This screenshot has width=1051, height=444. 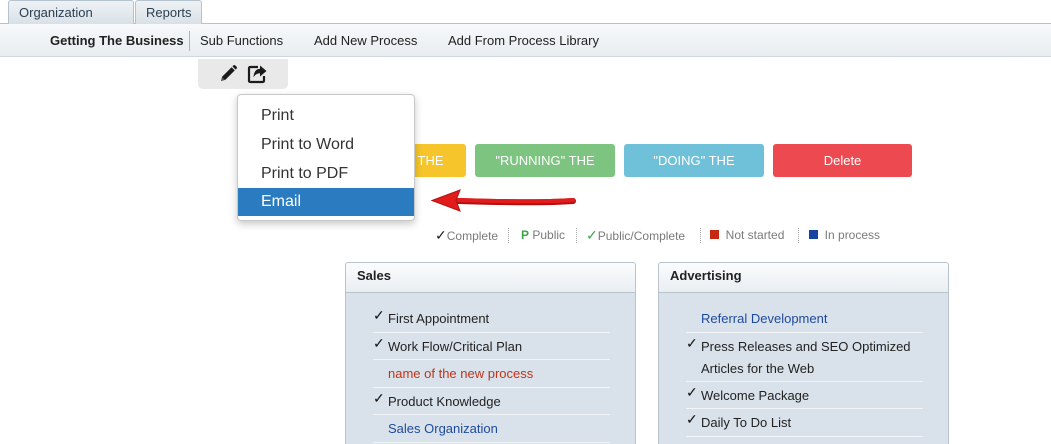 What do you see at coordinates (804, 395) in the screenshot?
I see `list-item: ✓ Welcome Package` at bounding box center [804, 395].